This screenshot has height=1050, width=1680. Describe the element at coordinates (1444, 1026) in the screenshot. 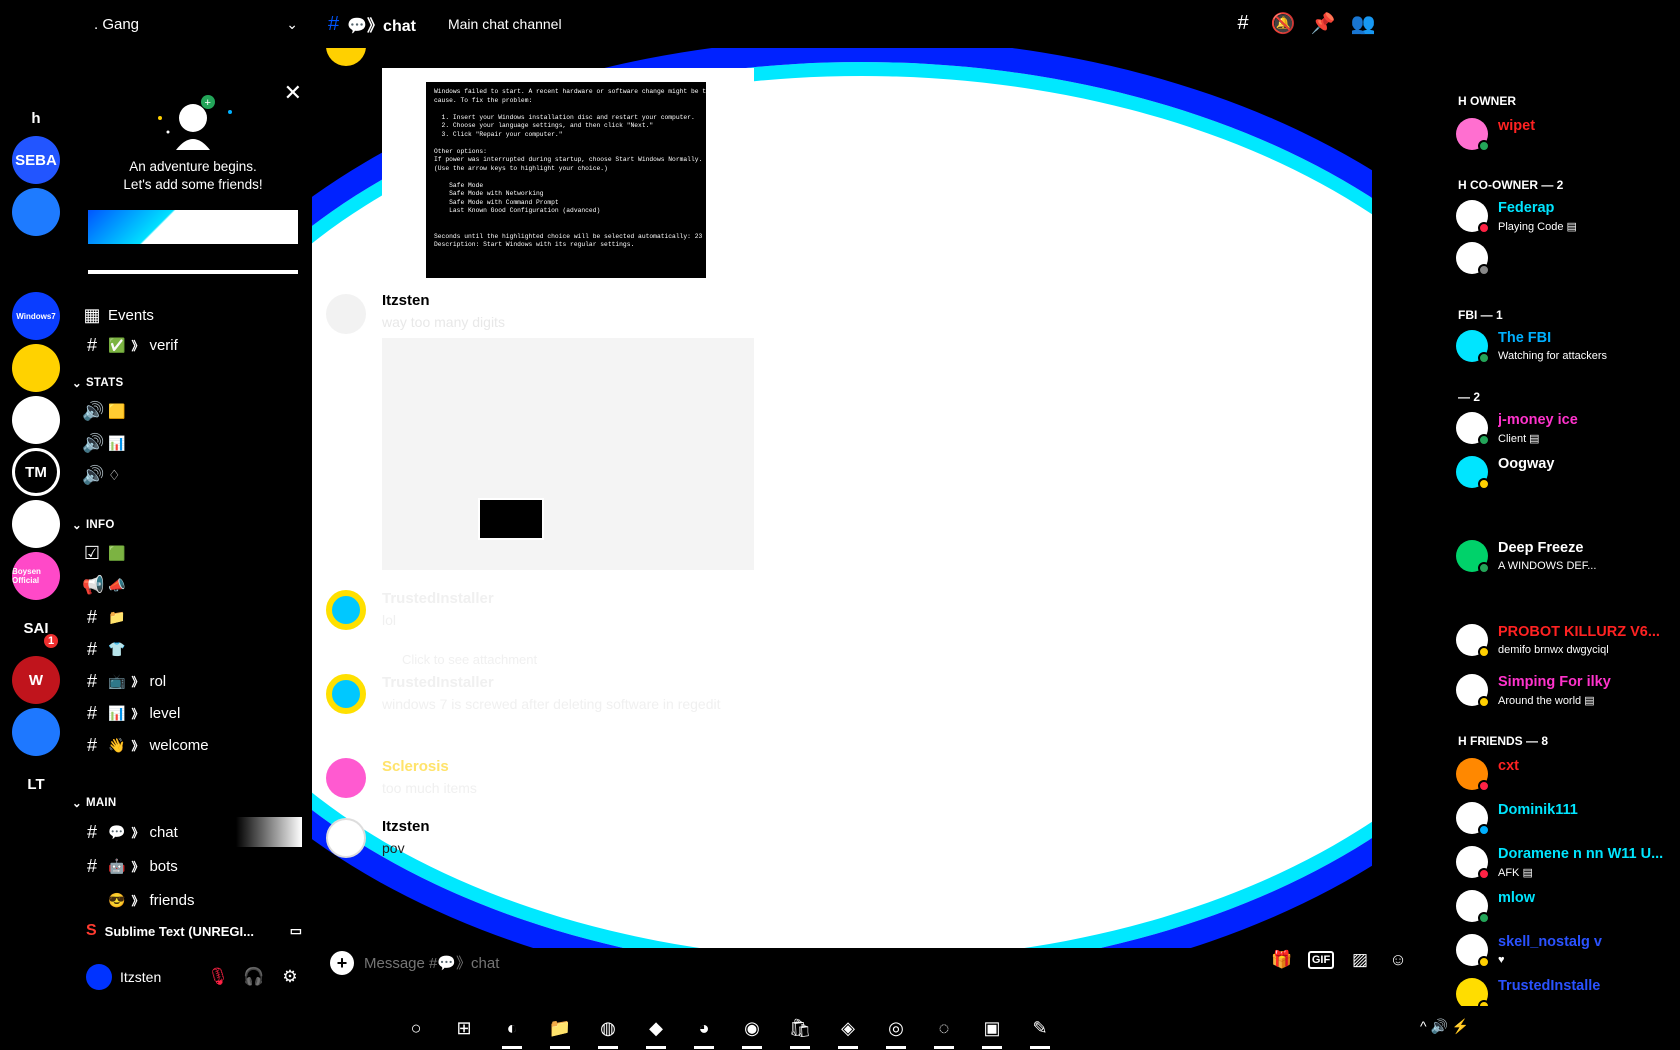

I see `system-tray: ^ 🔊 ⚡` at that location.